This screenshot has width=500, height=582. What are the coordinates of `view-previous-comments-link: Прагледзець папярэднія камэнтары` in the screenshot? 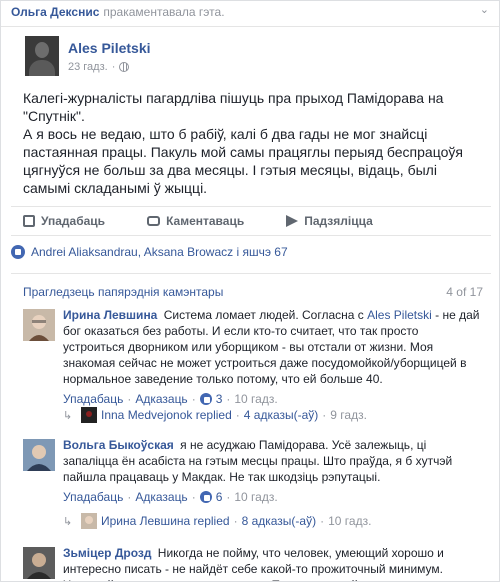 It's located at (123, 292).